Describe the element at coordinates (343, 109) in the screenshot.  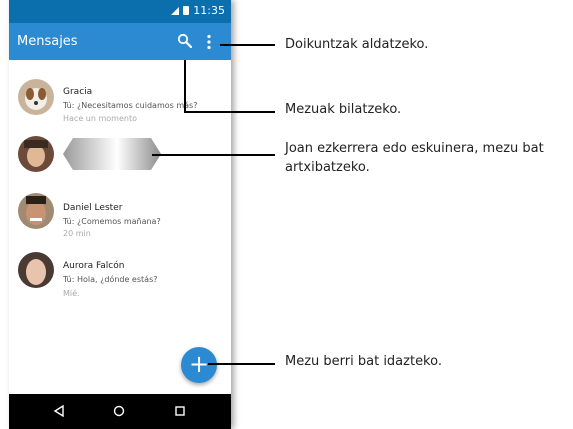
I see `callout-search-text: Mezuak bilatzeko.` at that location.